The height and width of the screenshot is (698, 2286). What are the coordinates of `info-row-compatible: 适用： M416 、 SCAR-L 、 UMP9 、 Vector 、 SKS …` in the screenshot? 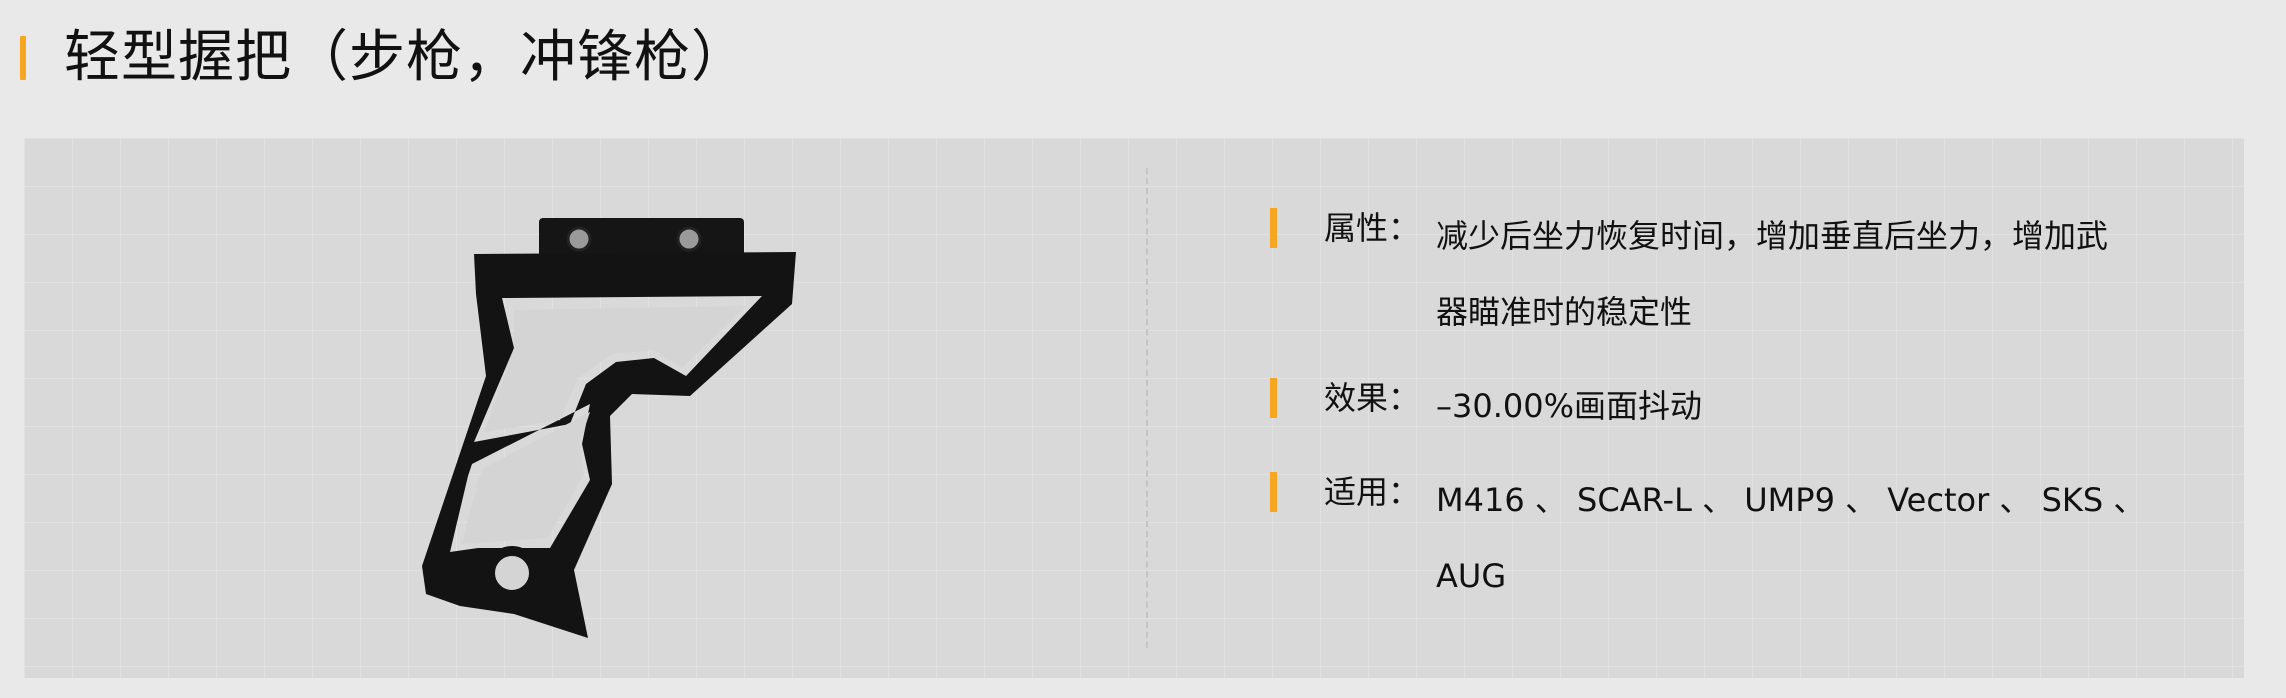 It's located at (1734, 538).